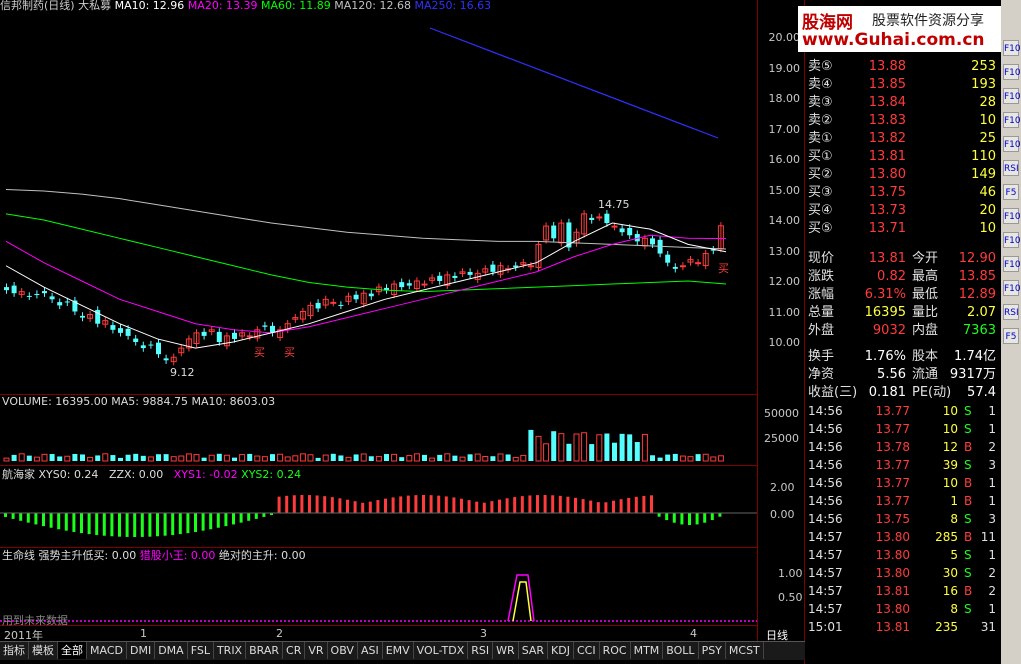 Image resolution: width=1021 pixels, height=664 pixels. Describe the element at coordinates (316, 650) in the screenshot. I see `tab-vr: VR` at that location.